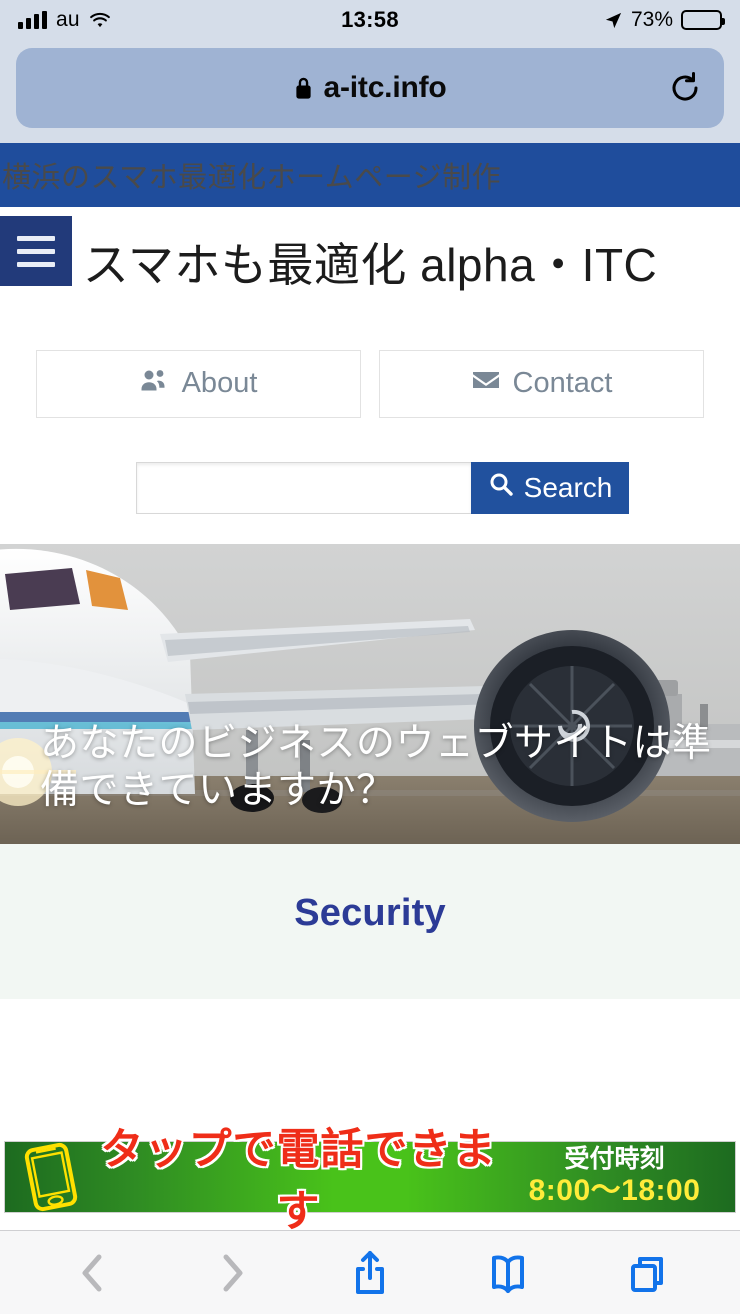 The height and width of the screenshot is (1314, 740). I want to click on contact-button-label: Contact, so click(562, 383).